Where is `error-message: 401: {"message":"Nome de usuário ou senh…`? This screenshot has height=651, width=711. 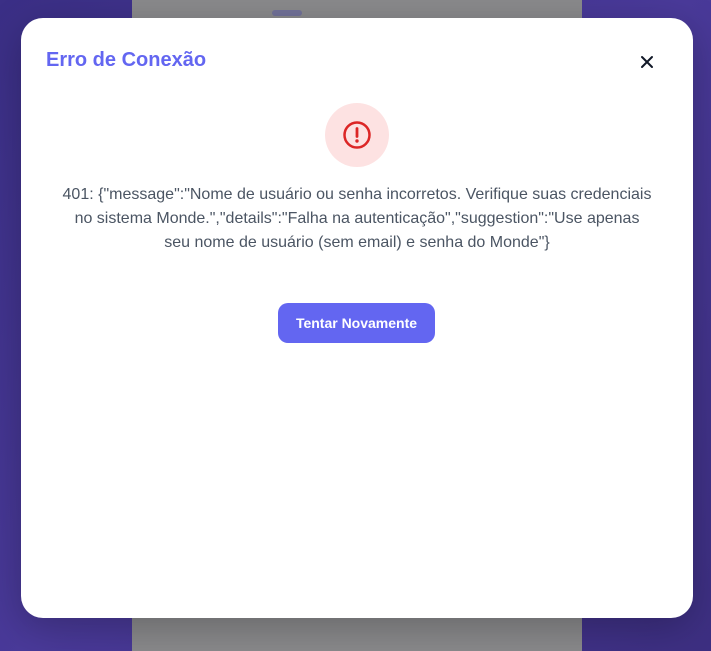 error-message: 401: {"message":"Nome de usuário ou senh… is located at coordinates (357, 218).